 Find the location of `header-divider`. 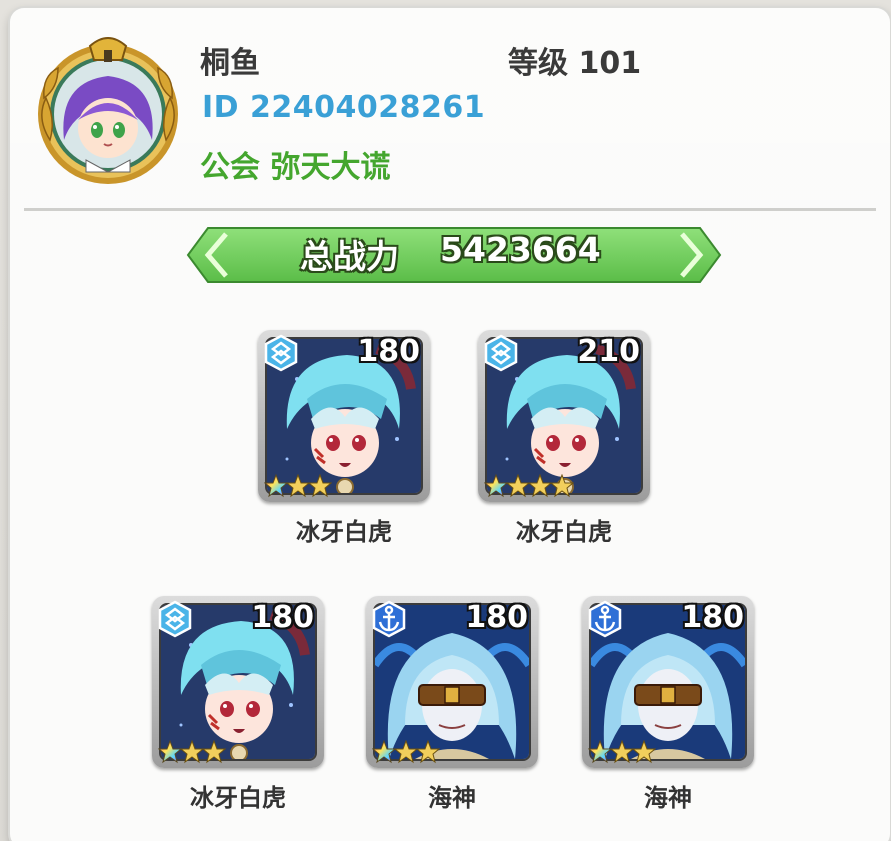

header-divider is located at coordinates (450, 209).